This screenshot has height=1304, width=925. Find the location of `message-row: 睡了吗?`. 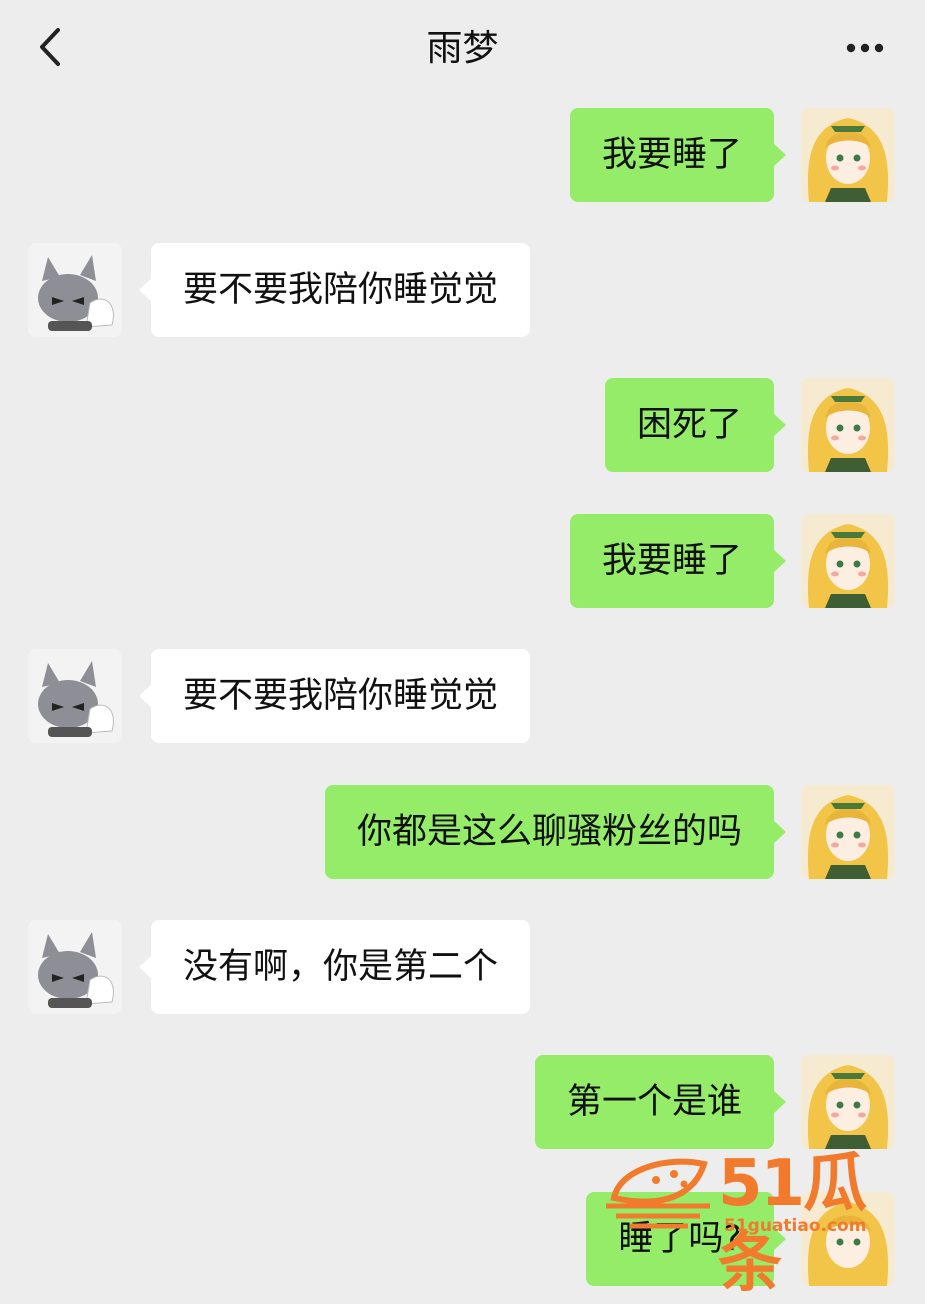

message-row: 睡了吗? is located at coordinates (462, 1240).